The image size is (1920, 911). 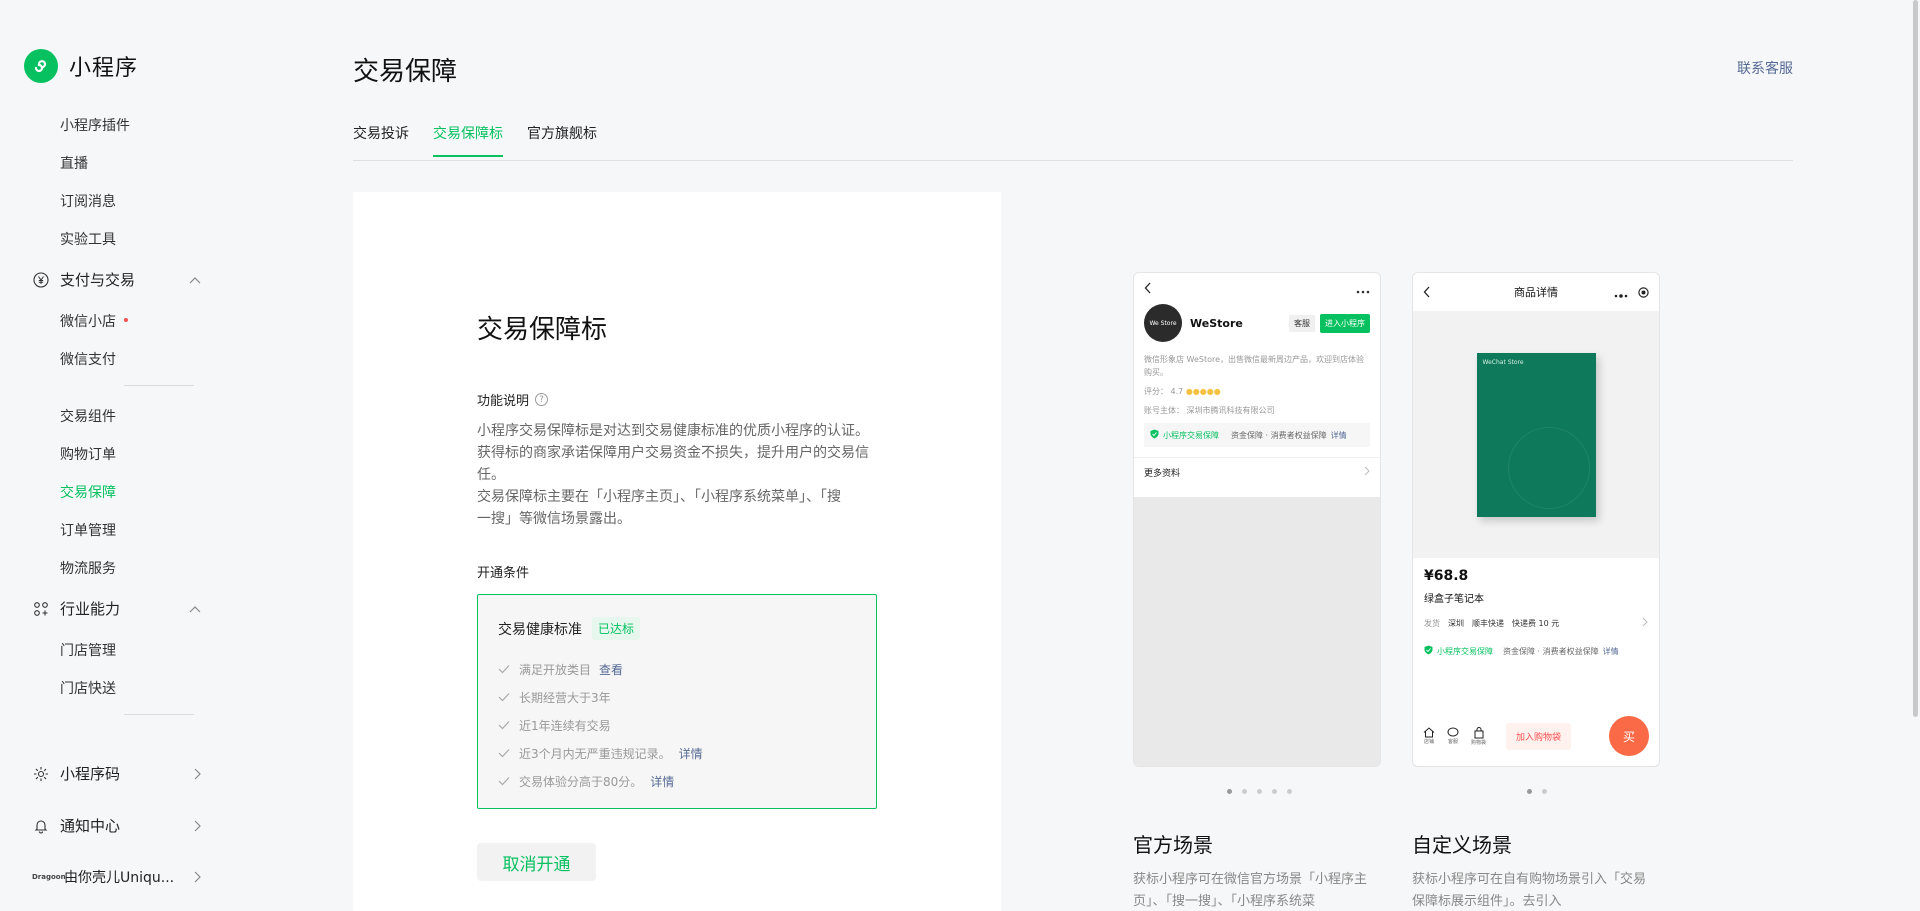 What do you see at coordinates (381, 140) in the screenshot?
I see `tab-complaints: 交易投诉` at bounding box center [381, 140].